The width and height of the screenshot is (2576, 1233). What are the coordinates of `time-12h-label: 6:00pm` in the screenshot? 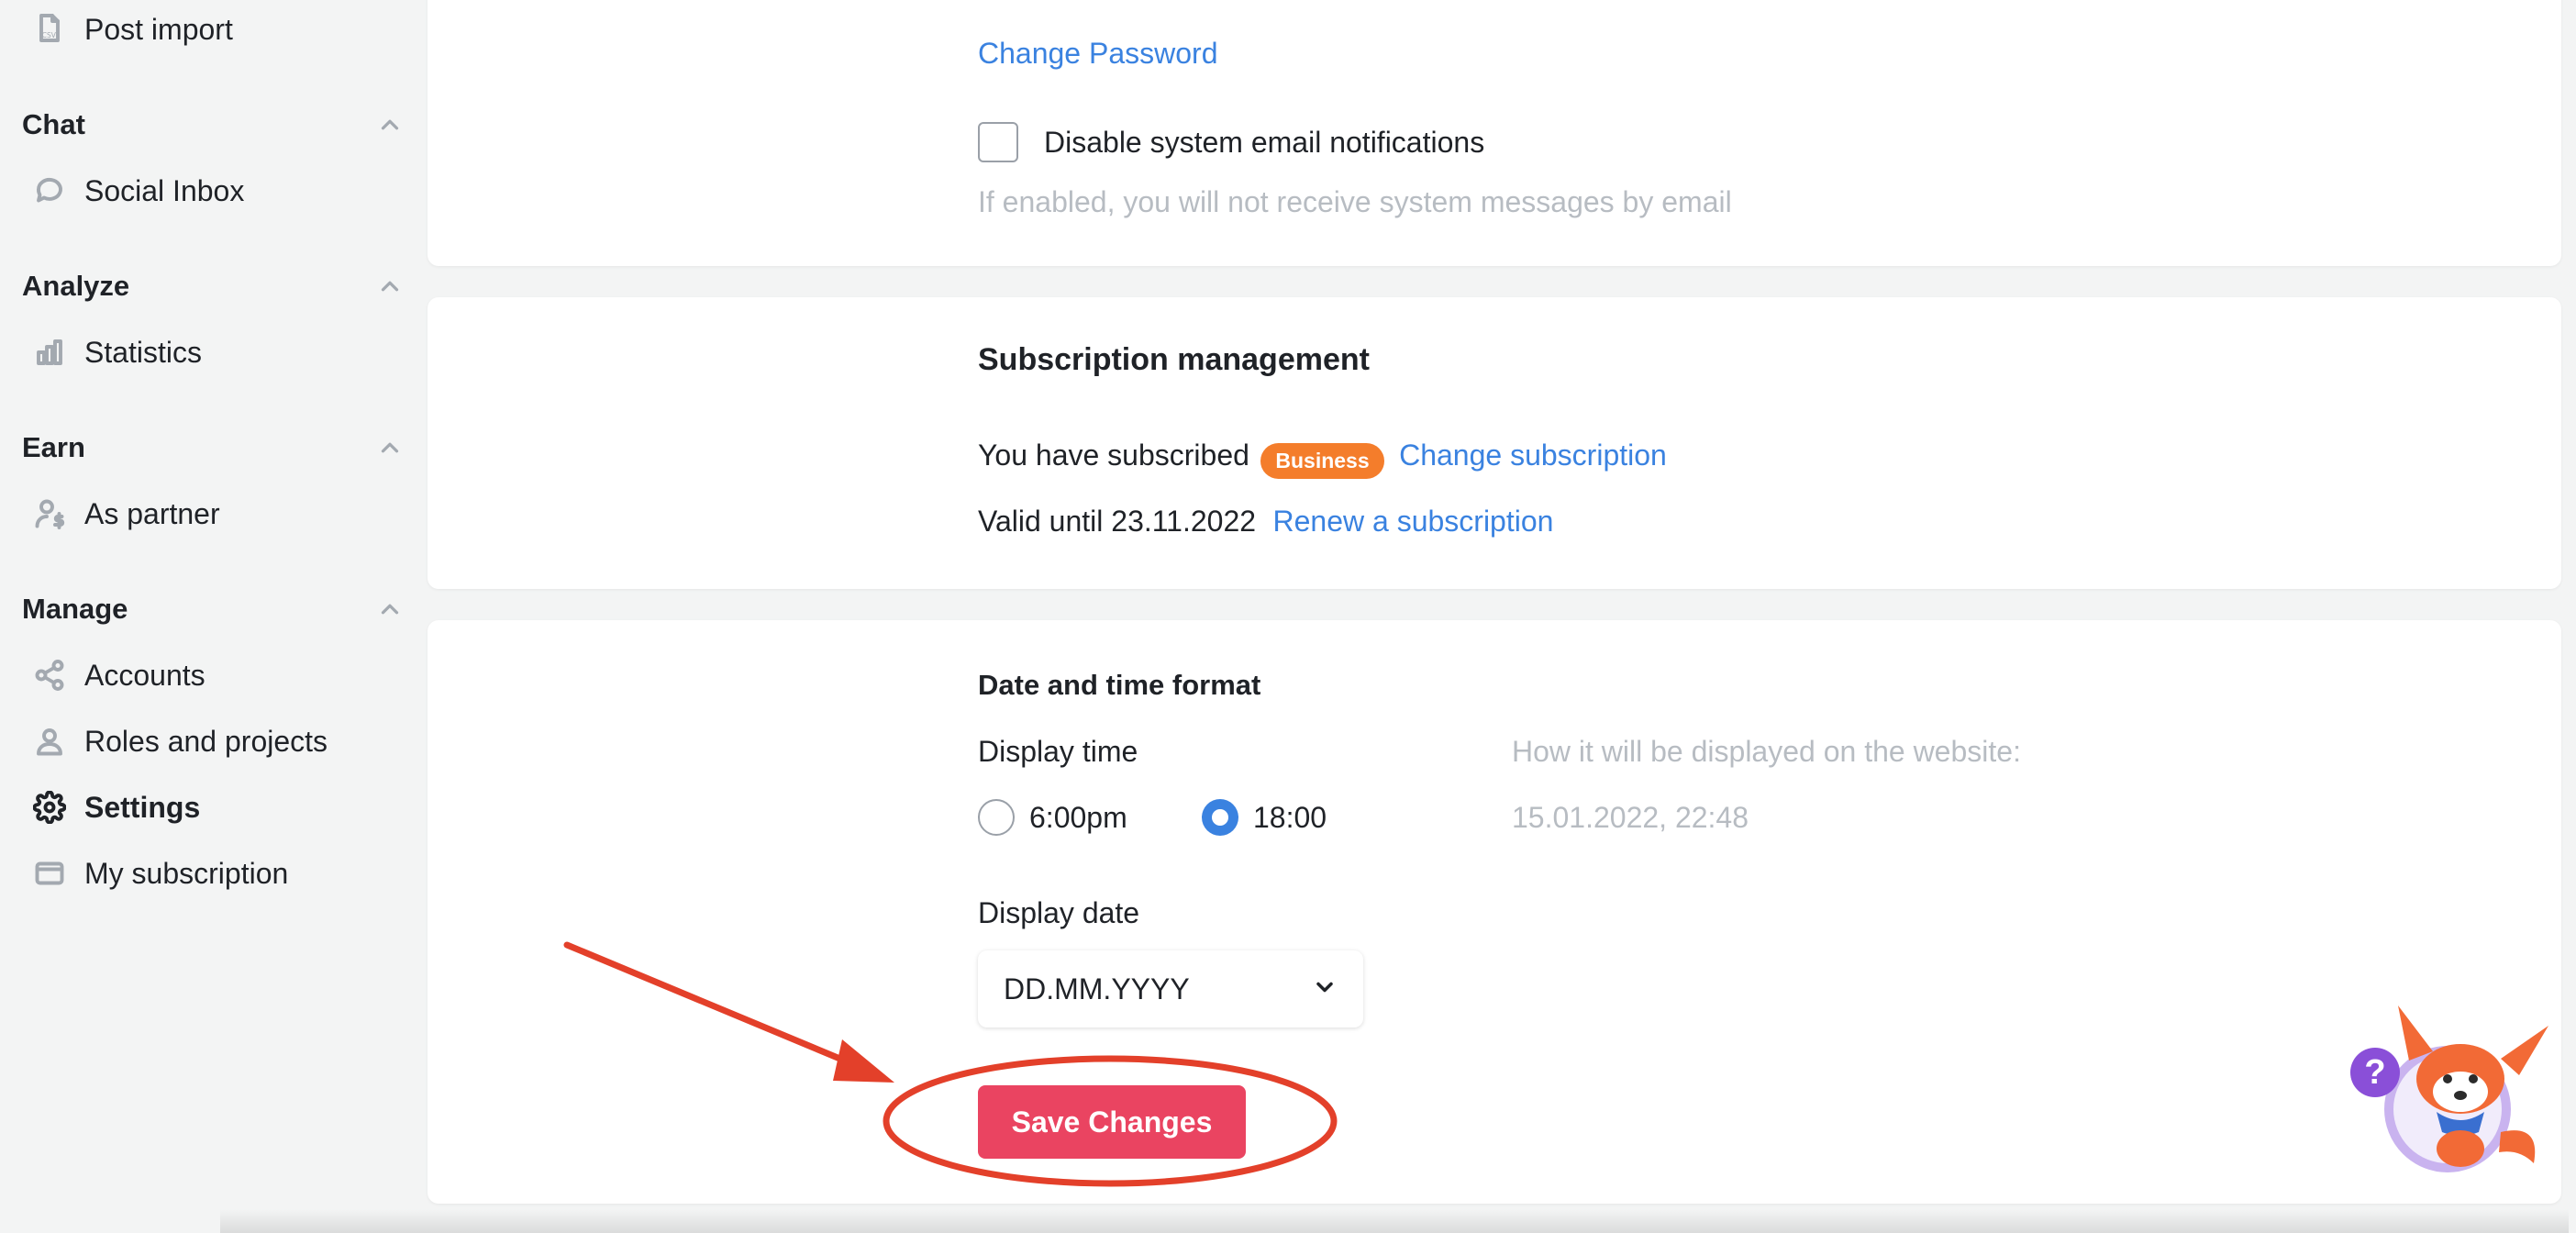 It's located at (1078, 818).